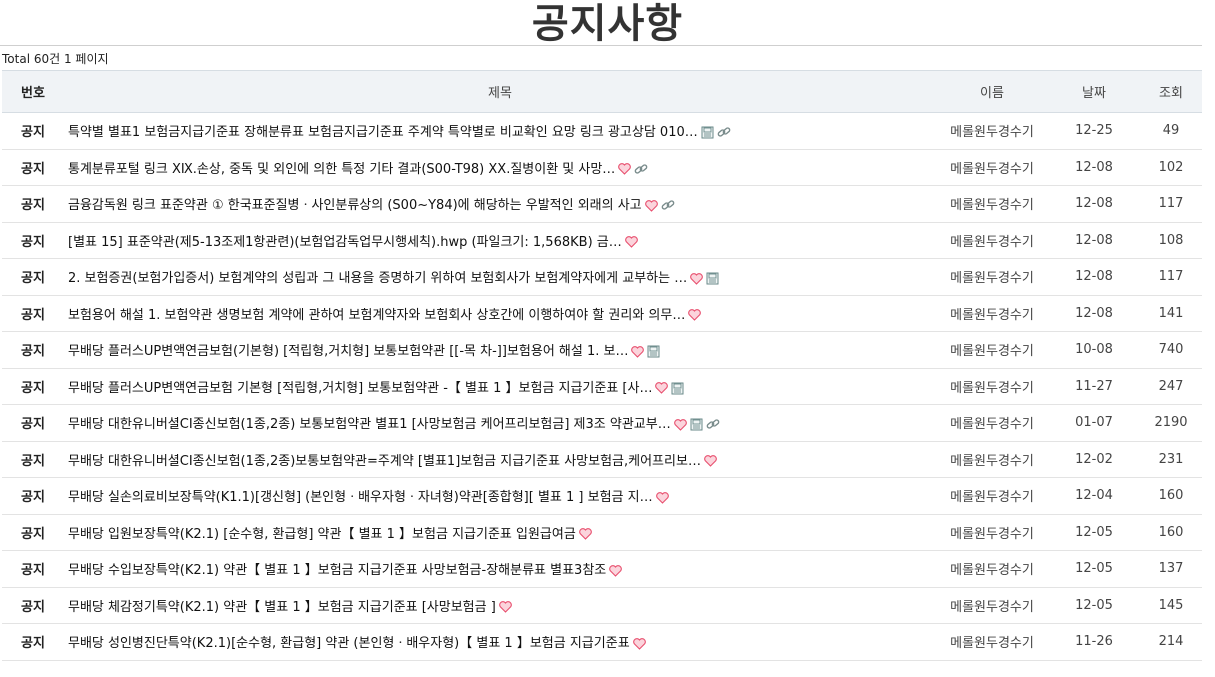 The image size is (1215, 677). Describe the element at coordinates (1171, 313) in the screenshot. I see `row-hits: 141` at that location.